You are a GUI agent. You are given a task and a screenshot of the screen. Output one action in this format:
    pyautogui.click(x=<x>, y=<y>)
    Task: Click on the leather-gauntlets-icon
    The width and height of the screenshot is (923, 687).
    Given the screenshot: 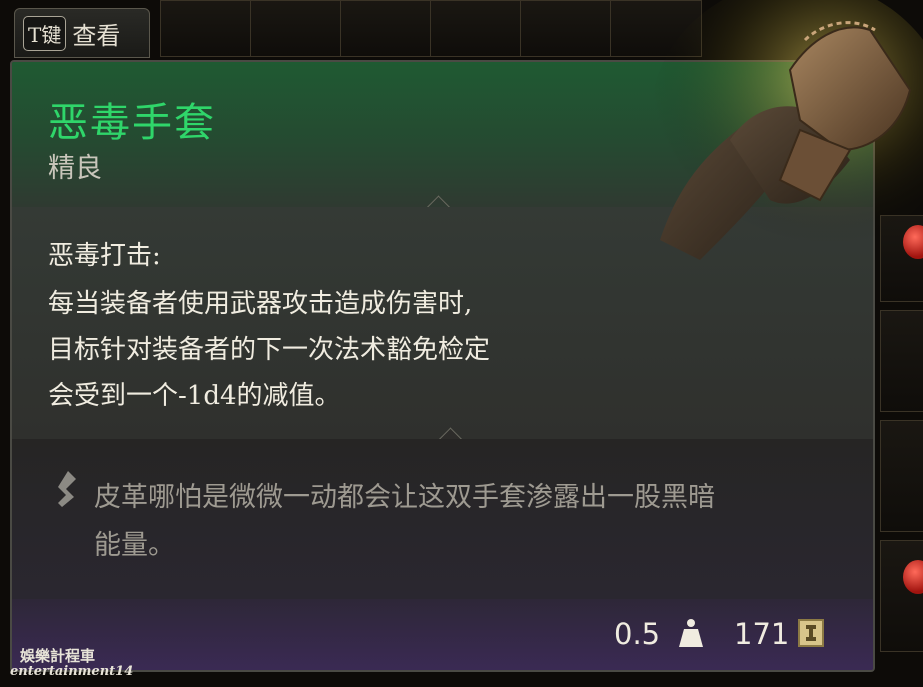 What is the action you would take?
    pyautogui.click(x=786, y=130)
    